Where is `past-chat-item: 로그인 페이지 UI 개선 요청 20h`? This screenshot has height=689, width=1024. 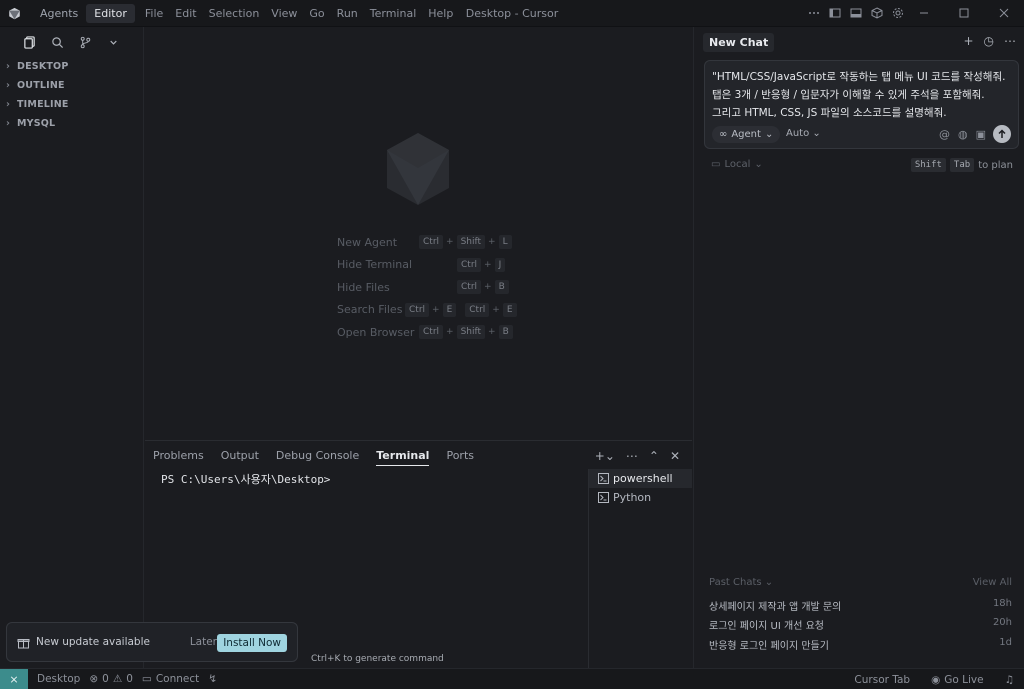 past-chat-item: 로그인 페이지 UI 개선 요청 20h is located at coordinates (860, 624).